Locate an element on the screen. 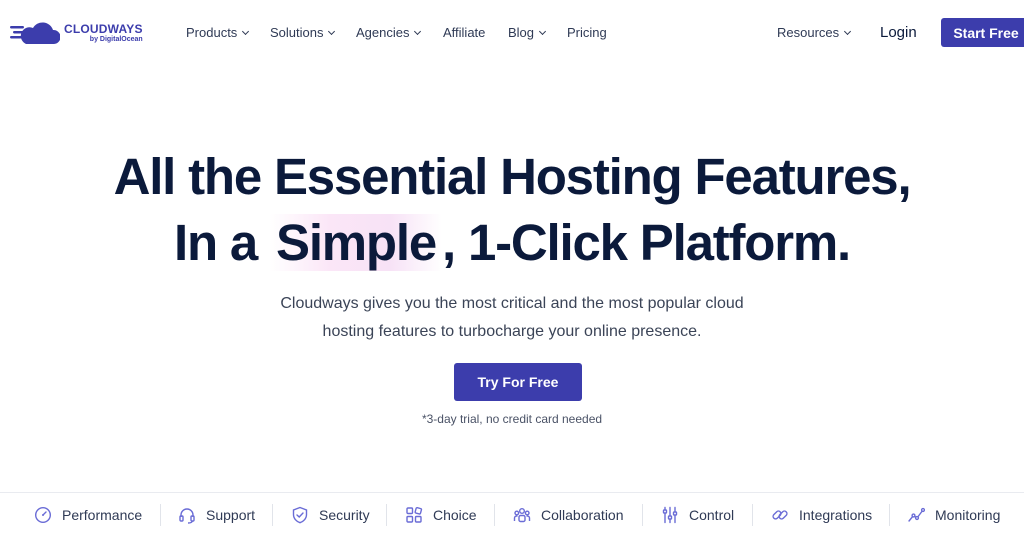  nav-affiliate-label: Affiliate is located at coordinates (464, 32).